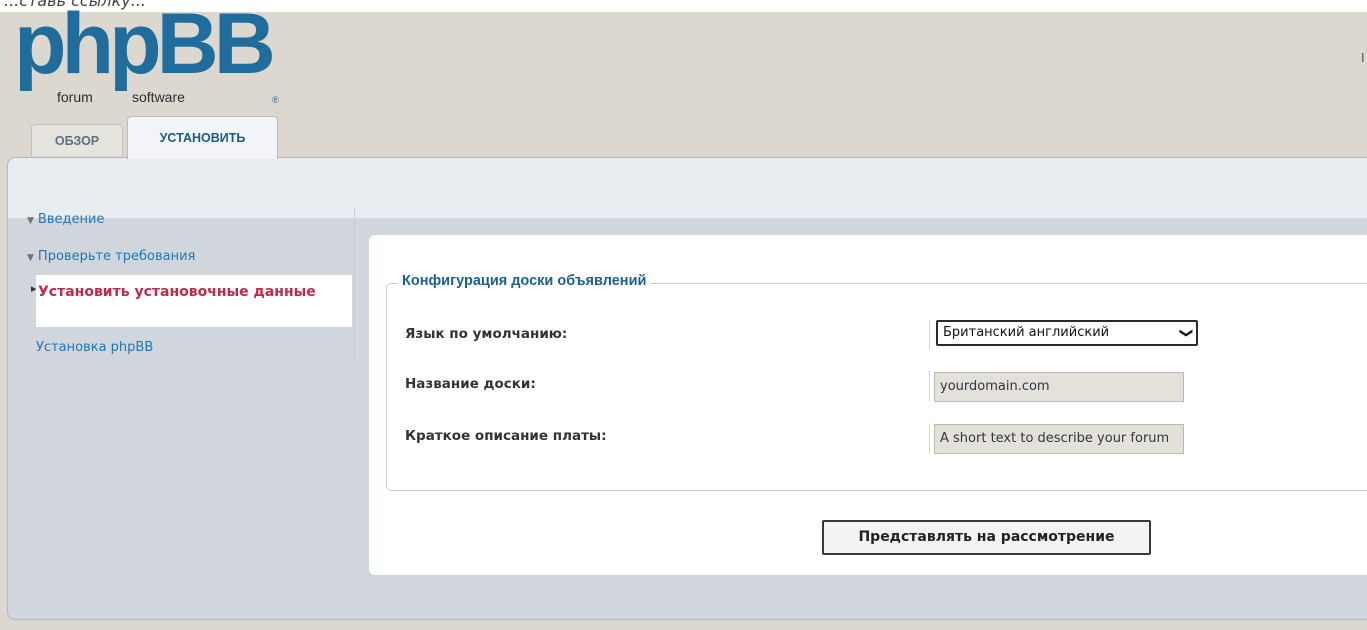 This screenshot has width=1367, height=630. Describe the element at coordinates (470, 384) in the screenshot. I see `board-name-label: Название доски:` at that location.